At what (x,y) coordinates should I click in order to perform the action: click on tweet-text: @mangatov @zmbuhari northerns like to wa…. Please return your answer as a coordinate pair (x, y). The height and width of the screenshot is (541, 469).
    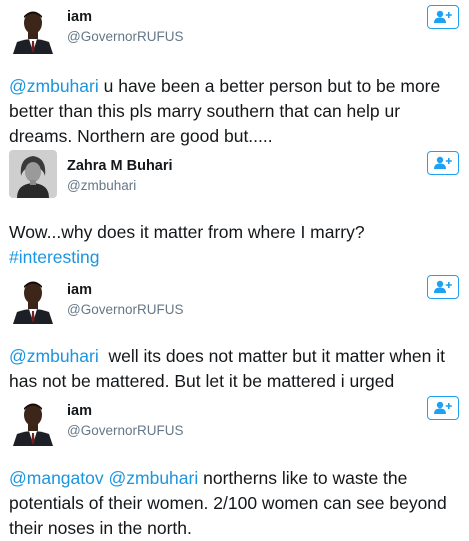
    Looking at the image, I should click on (236, 503).